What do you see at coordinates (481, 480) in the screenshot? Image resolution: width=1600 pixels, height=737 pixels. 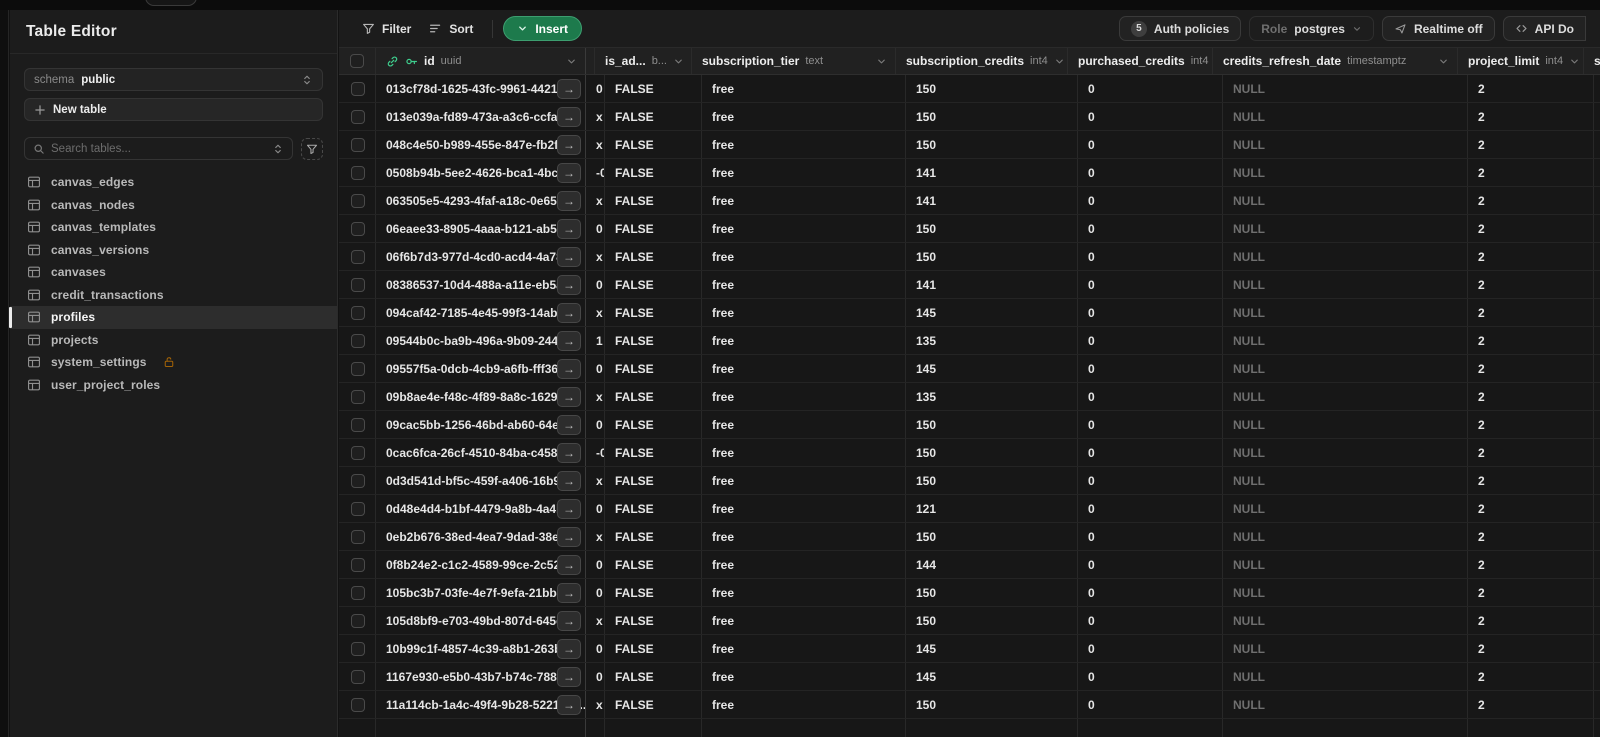 I see `cell-id: 0d3d541d-bf5c-459f-a406-16b93... →` at bounding box center [481, 480].